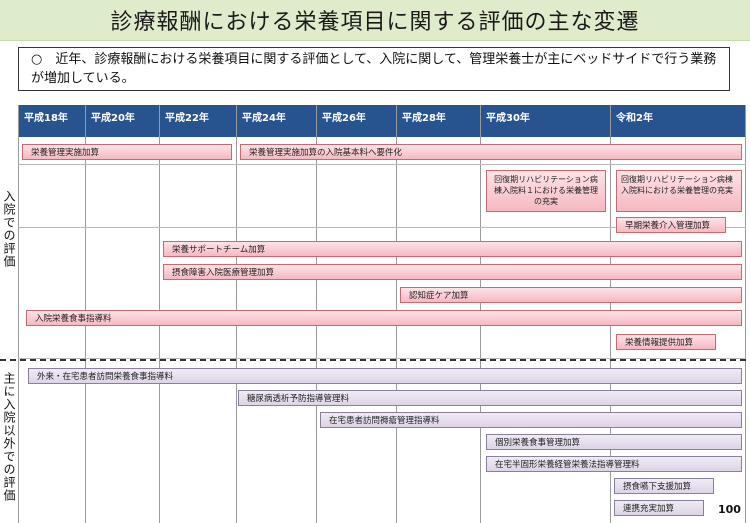 The image size is (750, 523). What do you see at coordinates (385, 376) in the screenshot?
I see `bar-gairai: 外来・在宅患者訪問栄養食事指導料` at bounding box center [385, 376].